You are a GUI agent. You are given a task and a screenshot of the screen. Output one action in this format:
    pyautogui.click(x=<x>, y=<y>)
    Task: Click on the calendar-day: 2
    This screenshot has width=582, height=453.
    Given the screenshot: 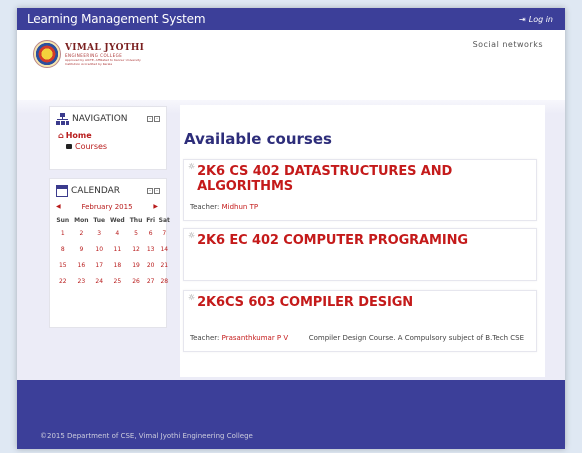 What is the action you would take?
    pyautogui.click(x=82, y=233)
    